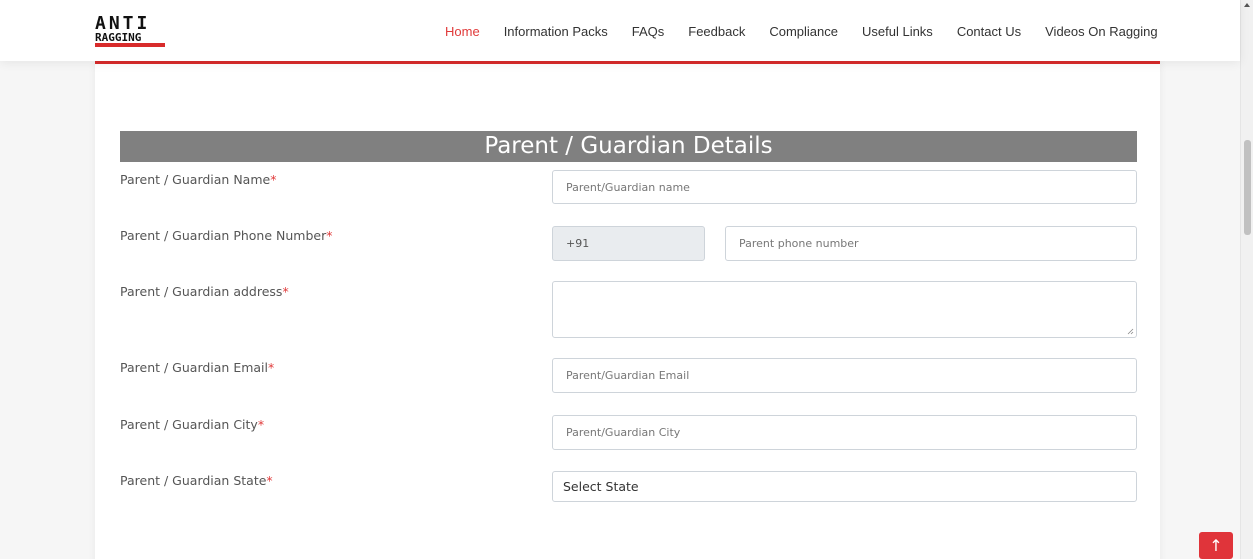  I want to click on phone-label-text: Parent / Guardian Phone Number, so click(223, 235).